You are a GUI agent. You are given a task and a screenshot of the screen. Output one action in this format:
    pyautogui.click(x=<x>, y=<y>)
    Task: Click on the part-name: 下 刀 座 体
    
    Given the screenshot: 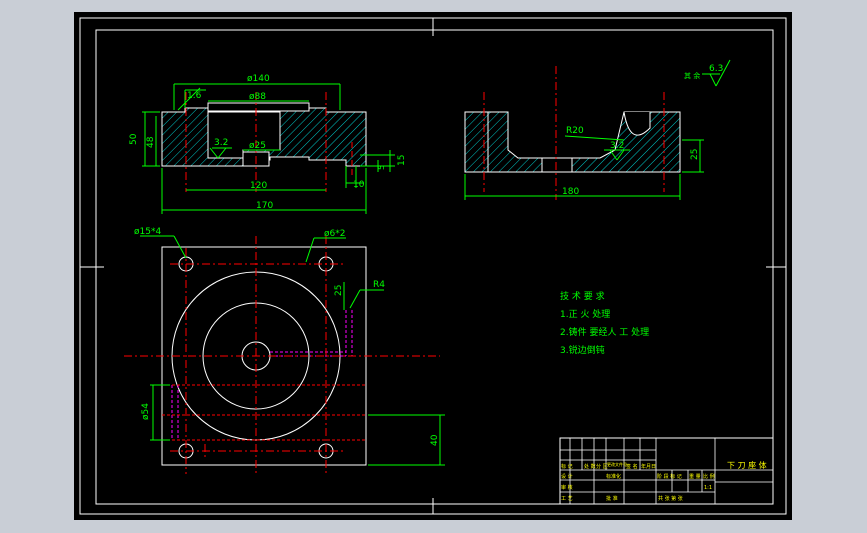 What is the action you would take?
    pyautogui.click(x=747, y=465)
    